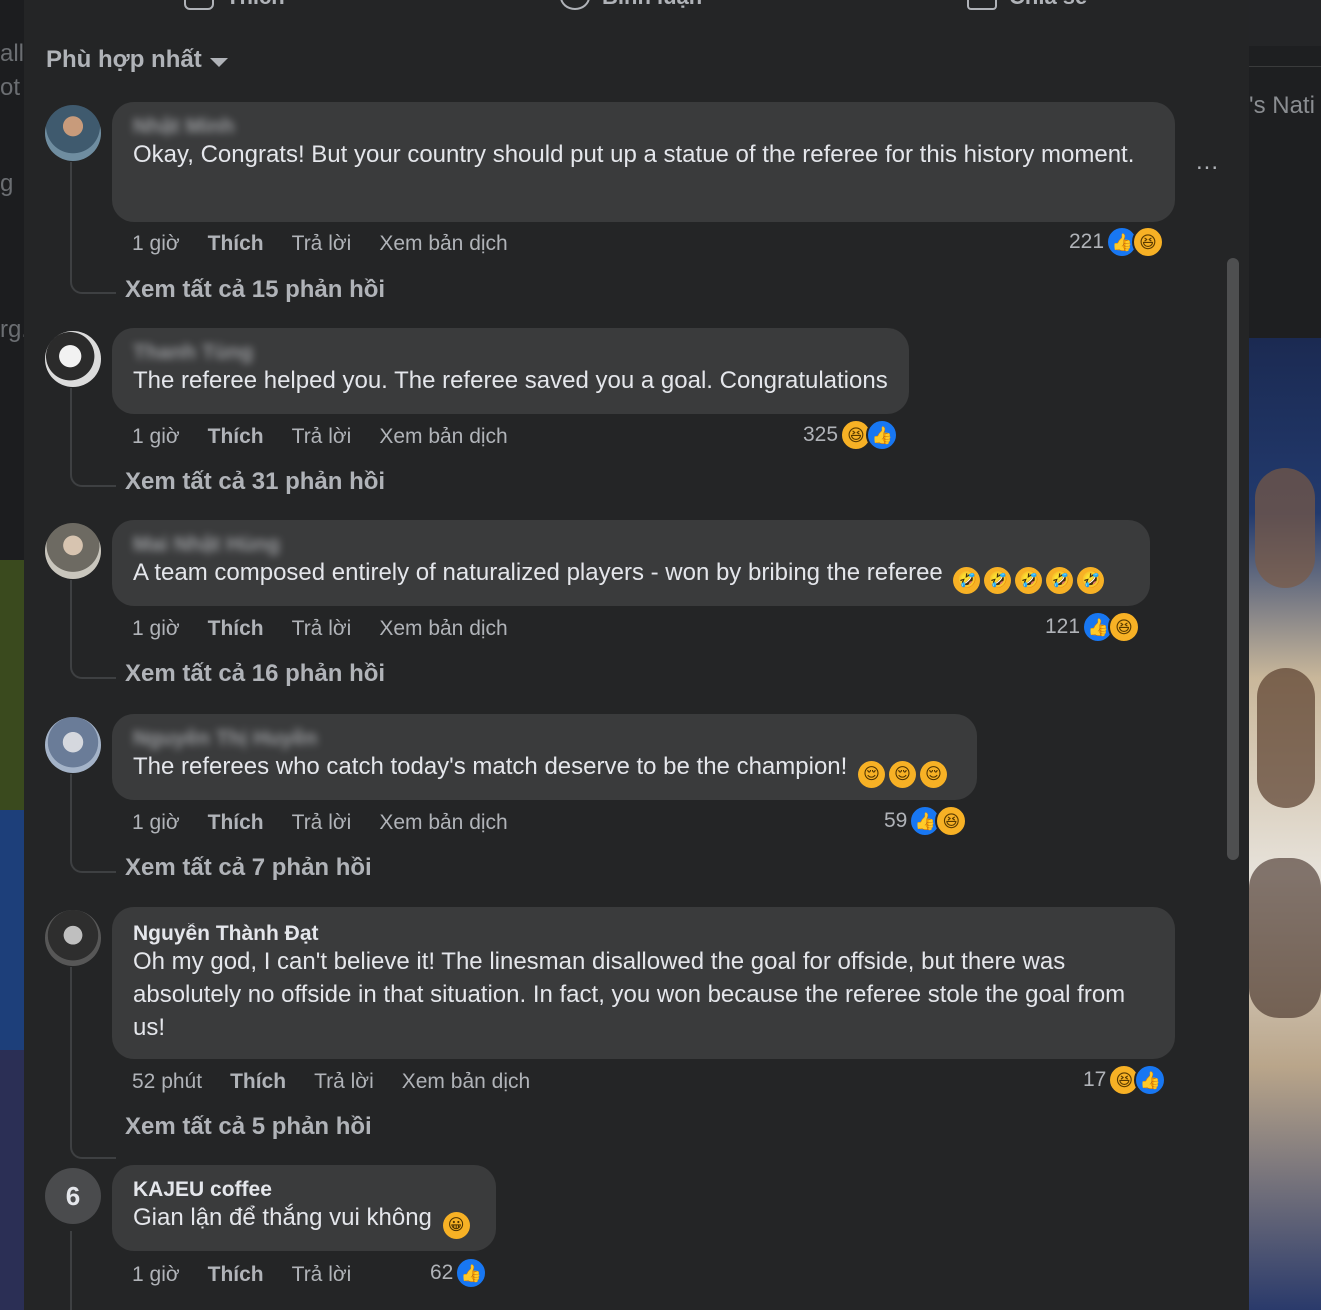 This screenshot has height=1310, width=1321. I want to click on view-replies-link: Xem tất cả 5 phản hồi, so click(248, 1127).